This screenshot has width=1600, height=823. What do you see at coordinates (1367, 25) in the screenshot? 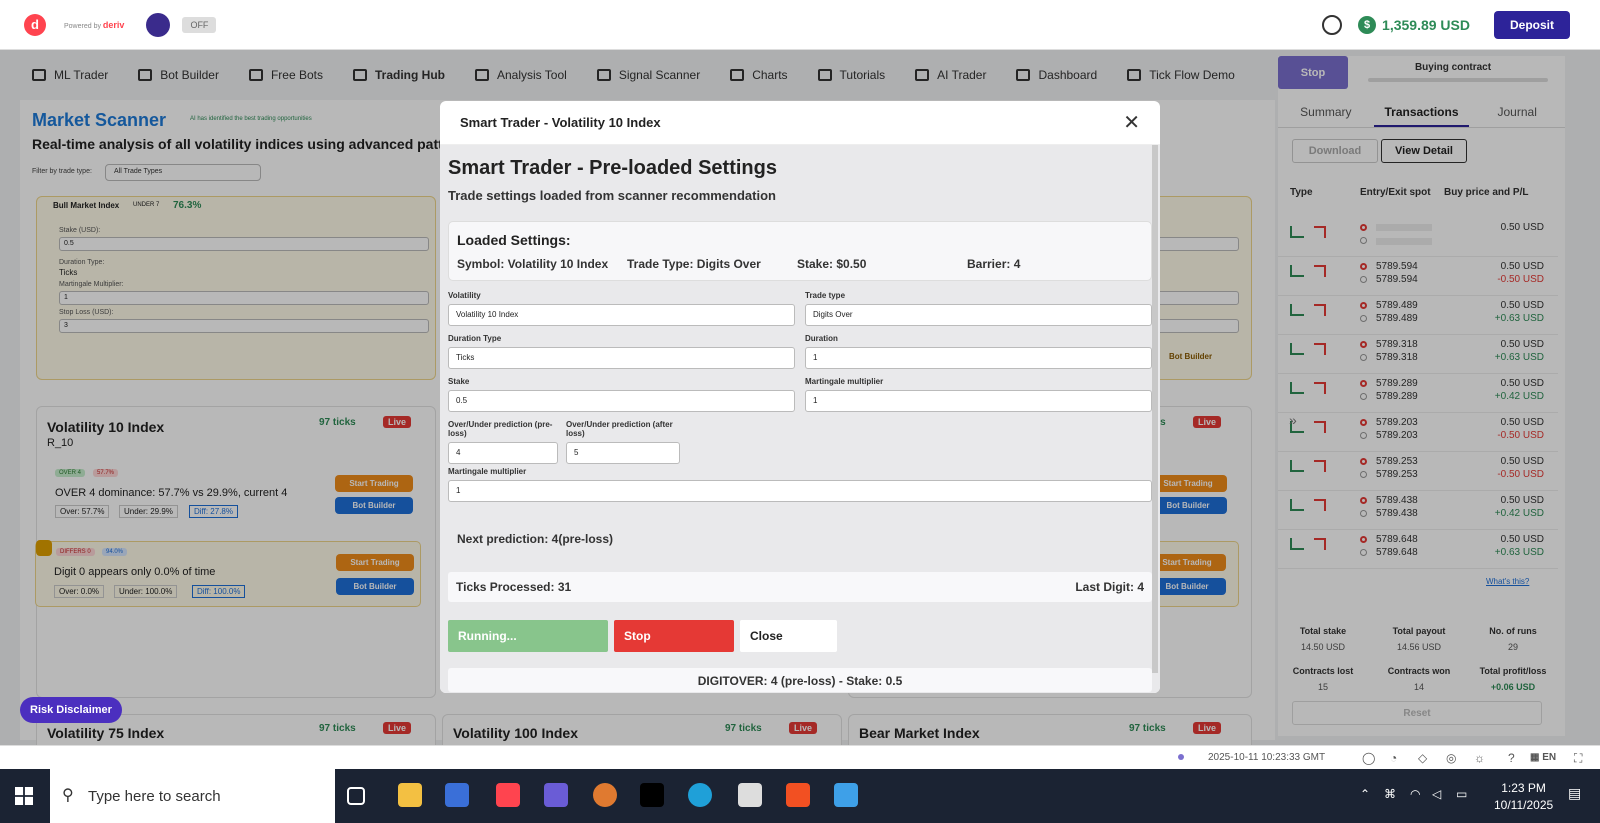
I see `dollar-icon: $` at bounding box center [1367, 25].